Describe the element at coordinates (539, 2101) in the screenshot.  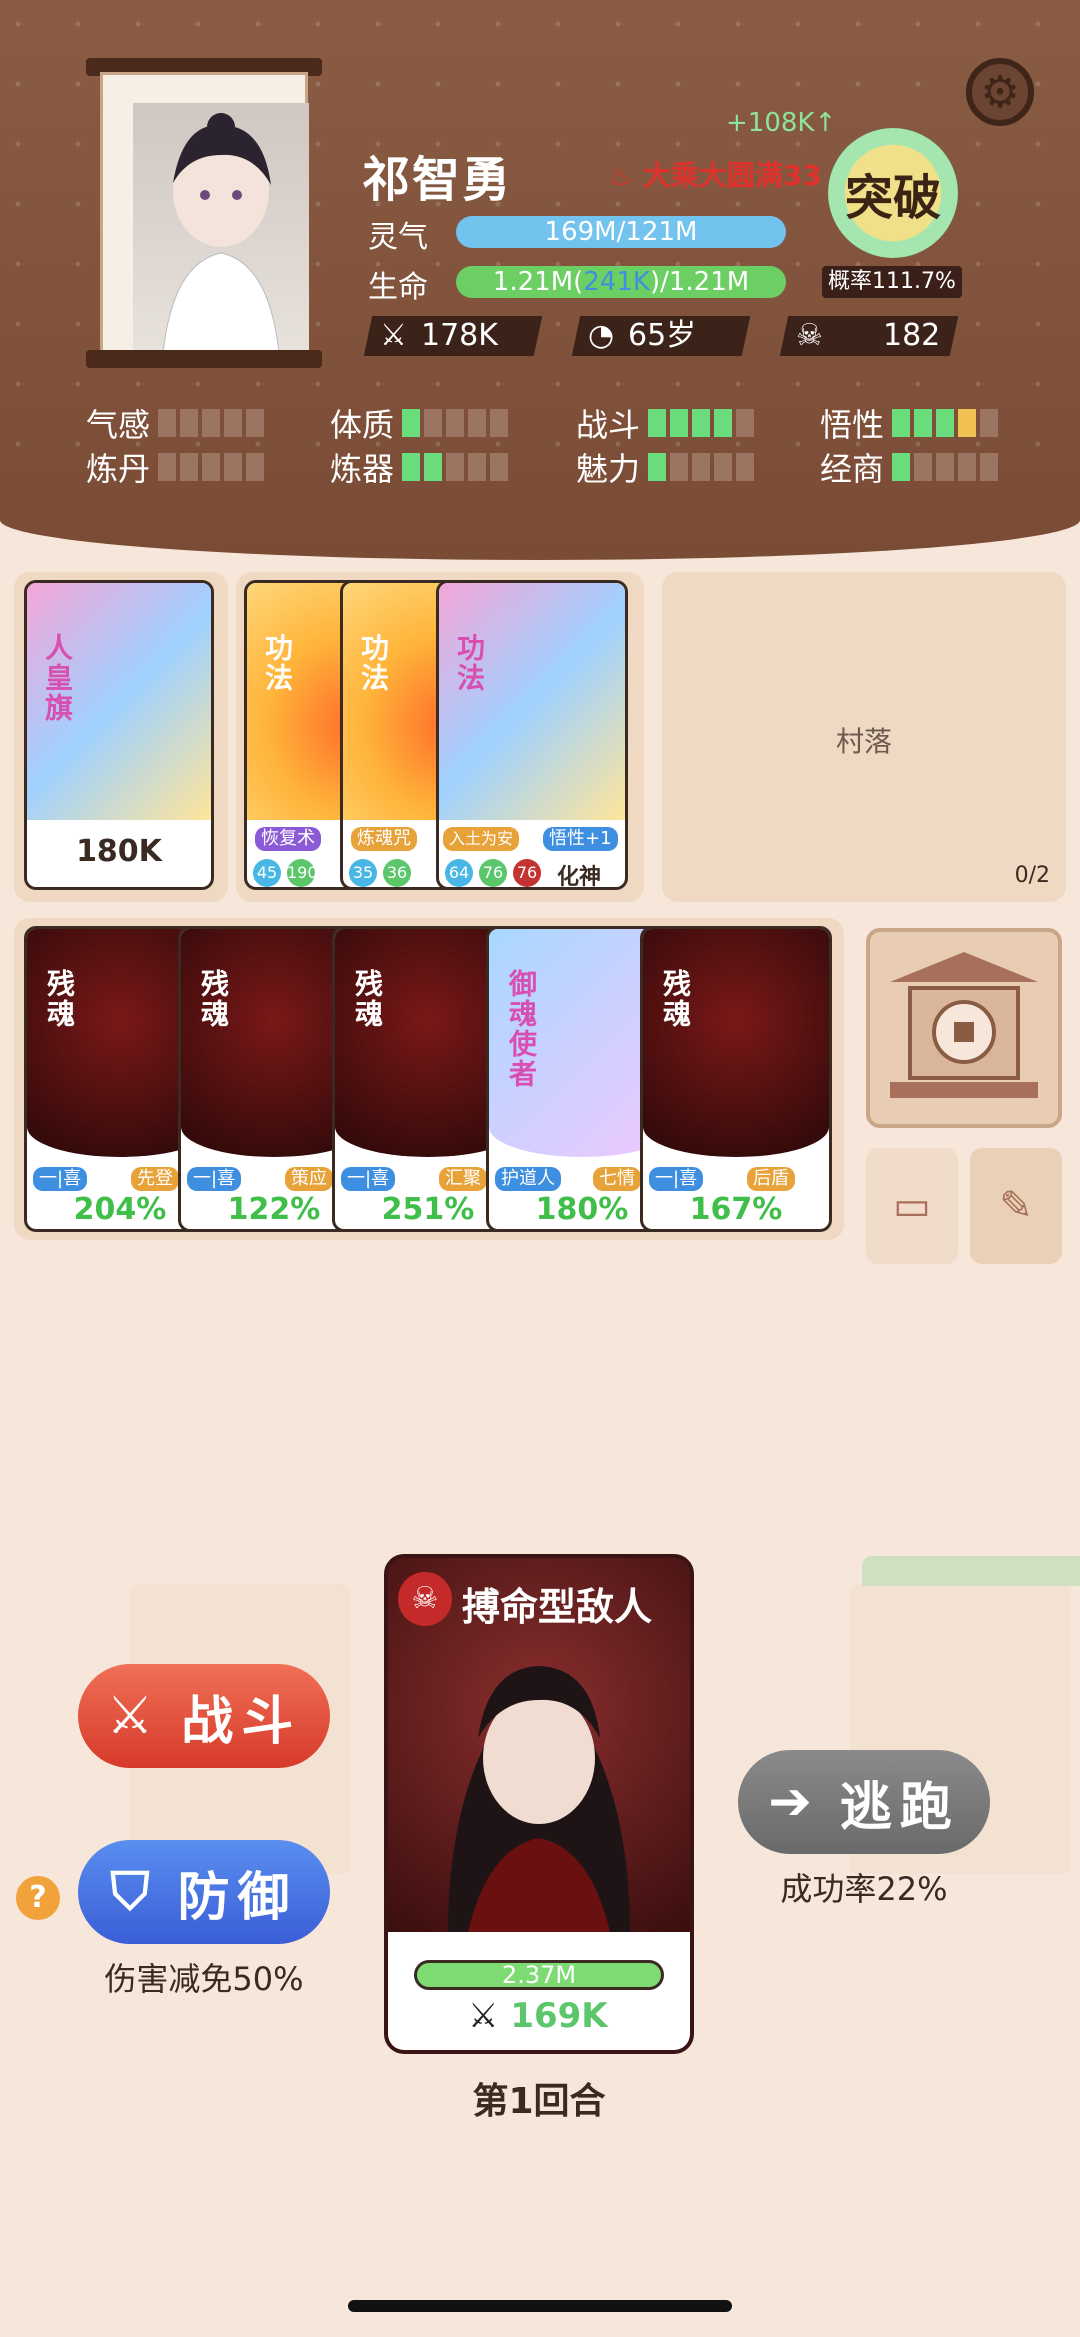
I see `round-label: 第1回合` at that location.